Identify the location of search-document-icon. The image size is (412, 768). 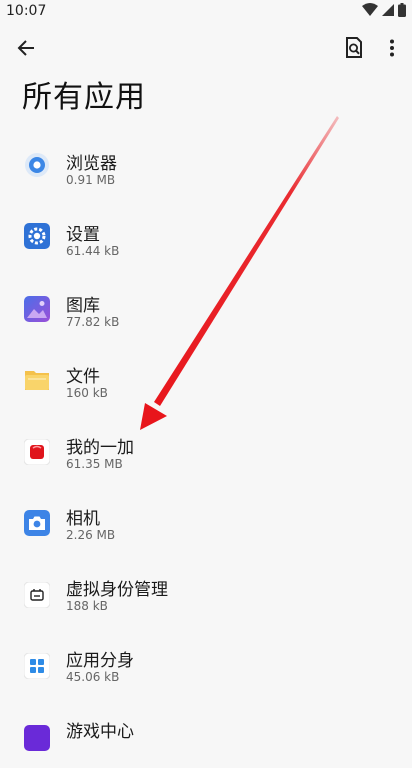
(354, 47).